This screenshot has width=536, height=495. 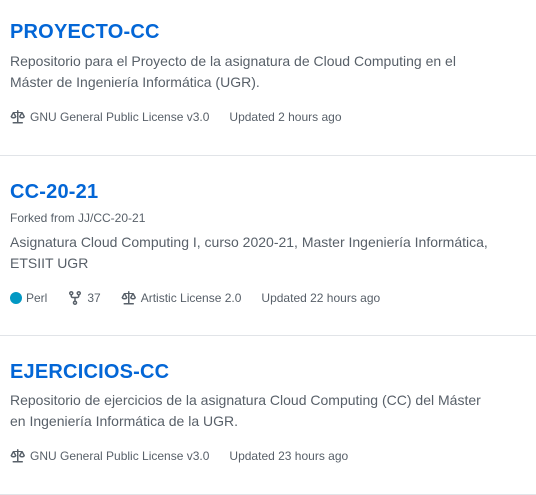 I want to click on repo-name-link: EJERCICIOS-CC, so click(x=89, y=372).